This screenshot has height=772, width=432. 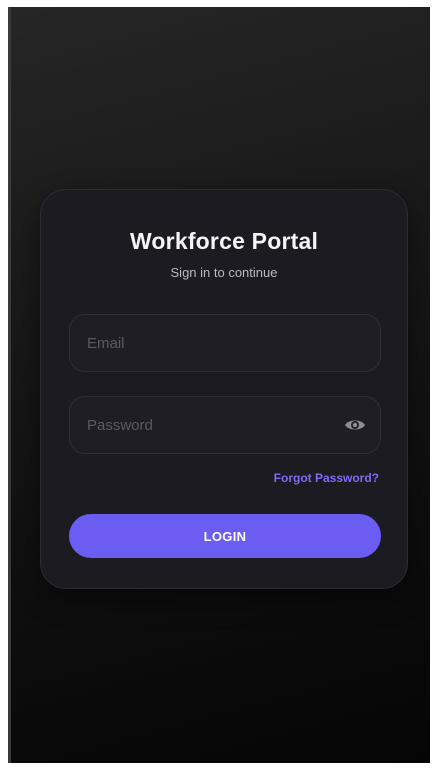 I want to click on password-field-container, so click(x=225, y=425).